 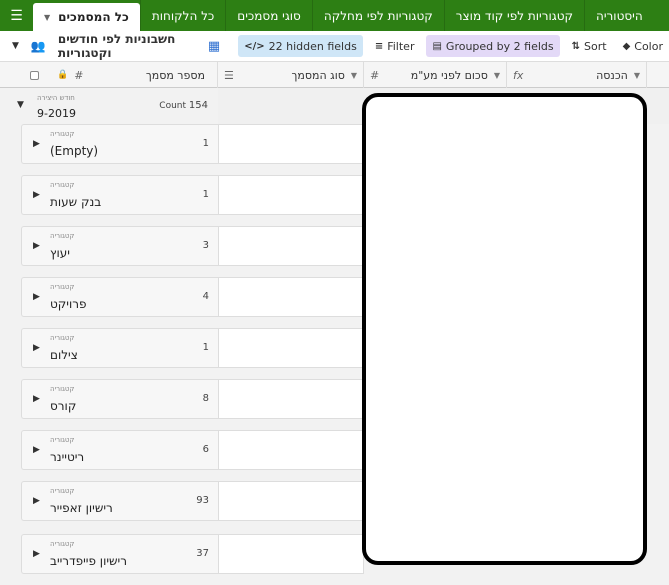 What do you see at coordinates (643, 46) in the screenshot?
I see `color-button: ◆ Color` at bounding box center [643, 46].